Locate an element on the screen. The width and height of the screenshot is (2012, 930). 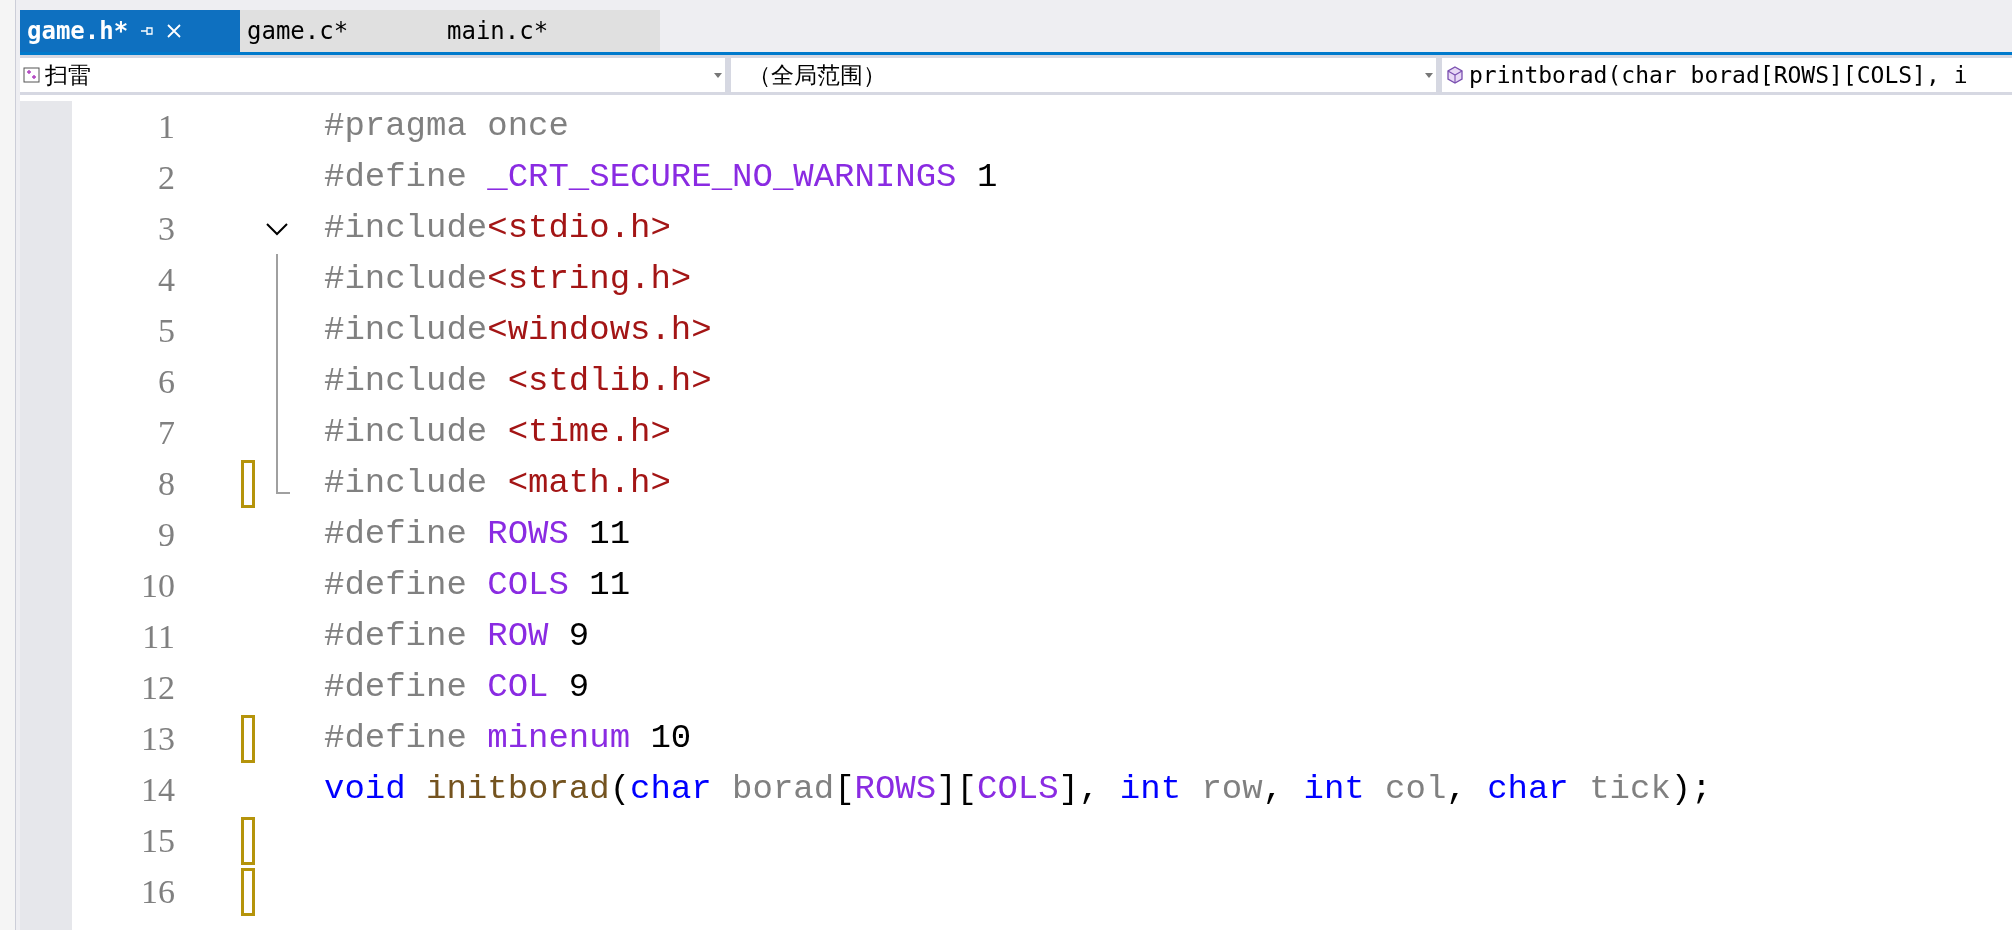
line-number: 11 is located at coordinates (158, 637).